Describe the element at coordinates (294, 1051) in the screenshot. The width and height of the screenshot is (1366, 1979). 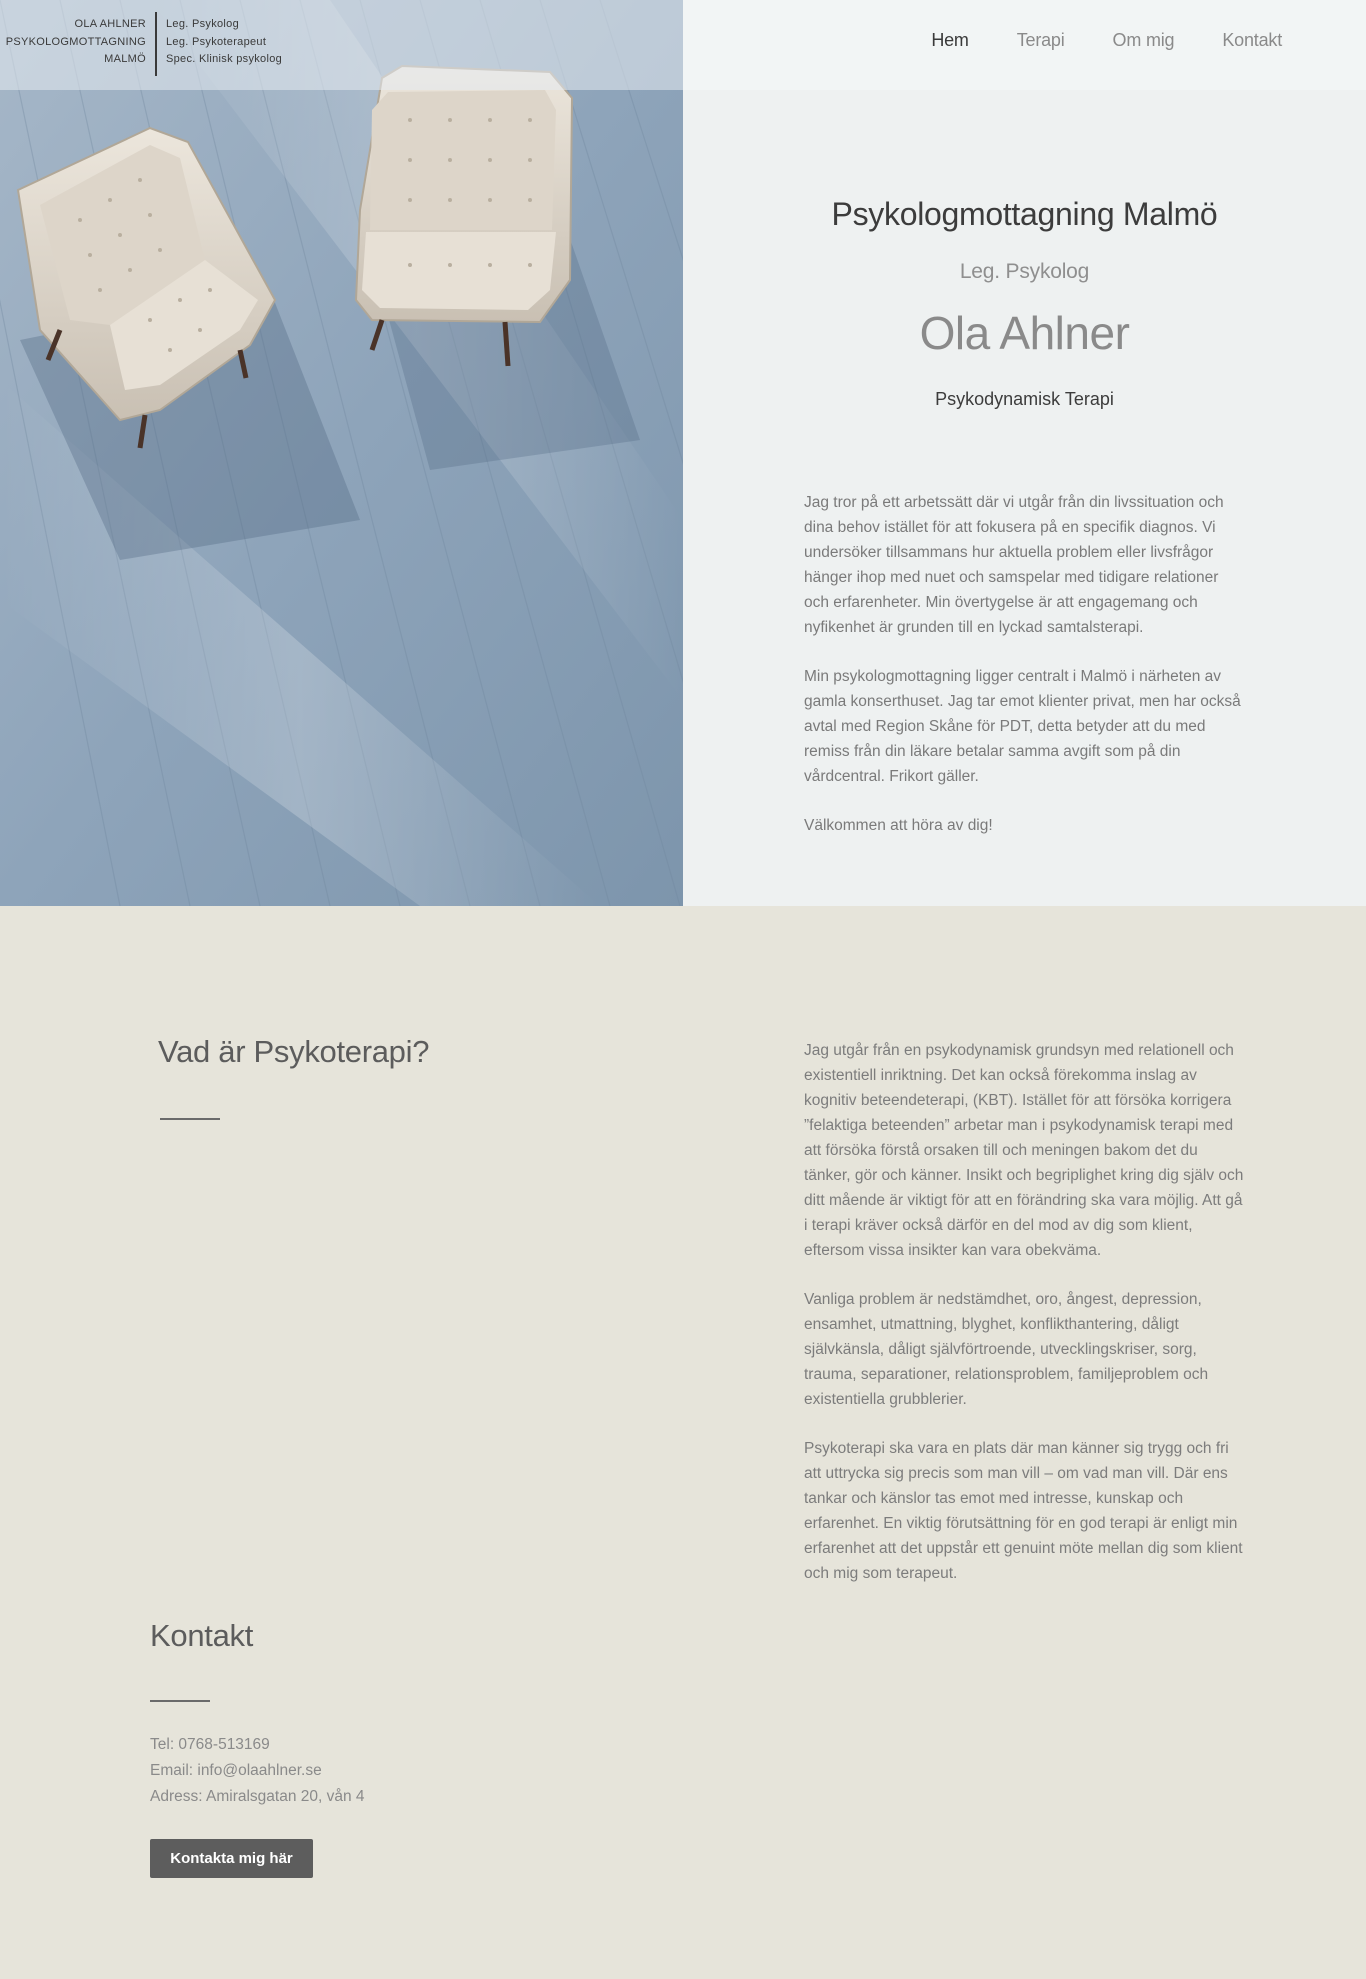
I see `psykoterapi-heading: Vad är Psykoterapi?` at that location.